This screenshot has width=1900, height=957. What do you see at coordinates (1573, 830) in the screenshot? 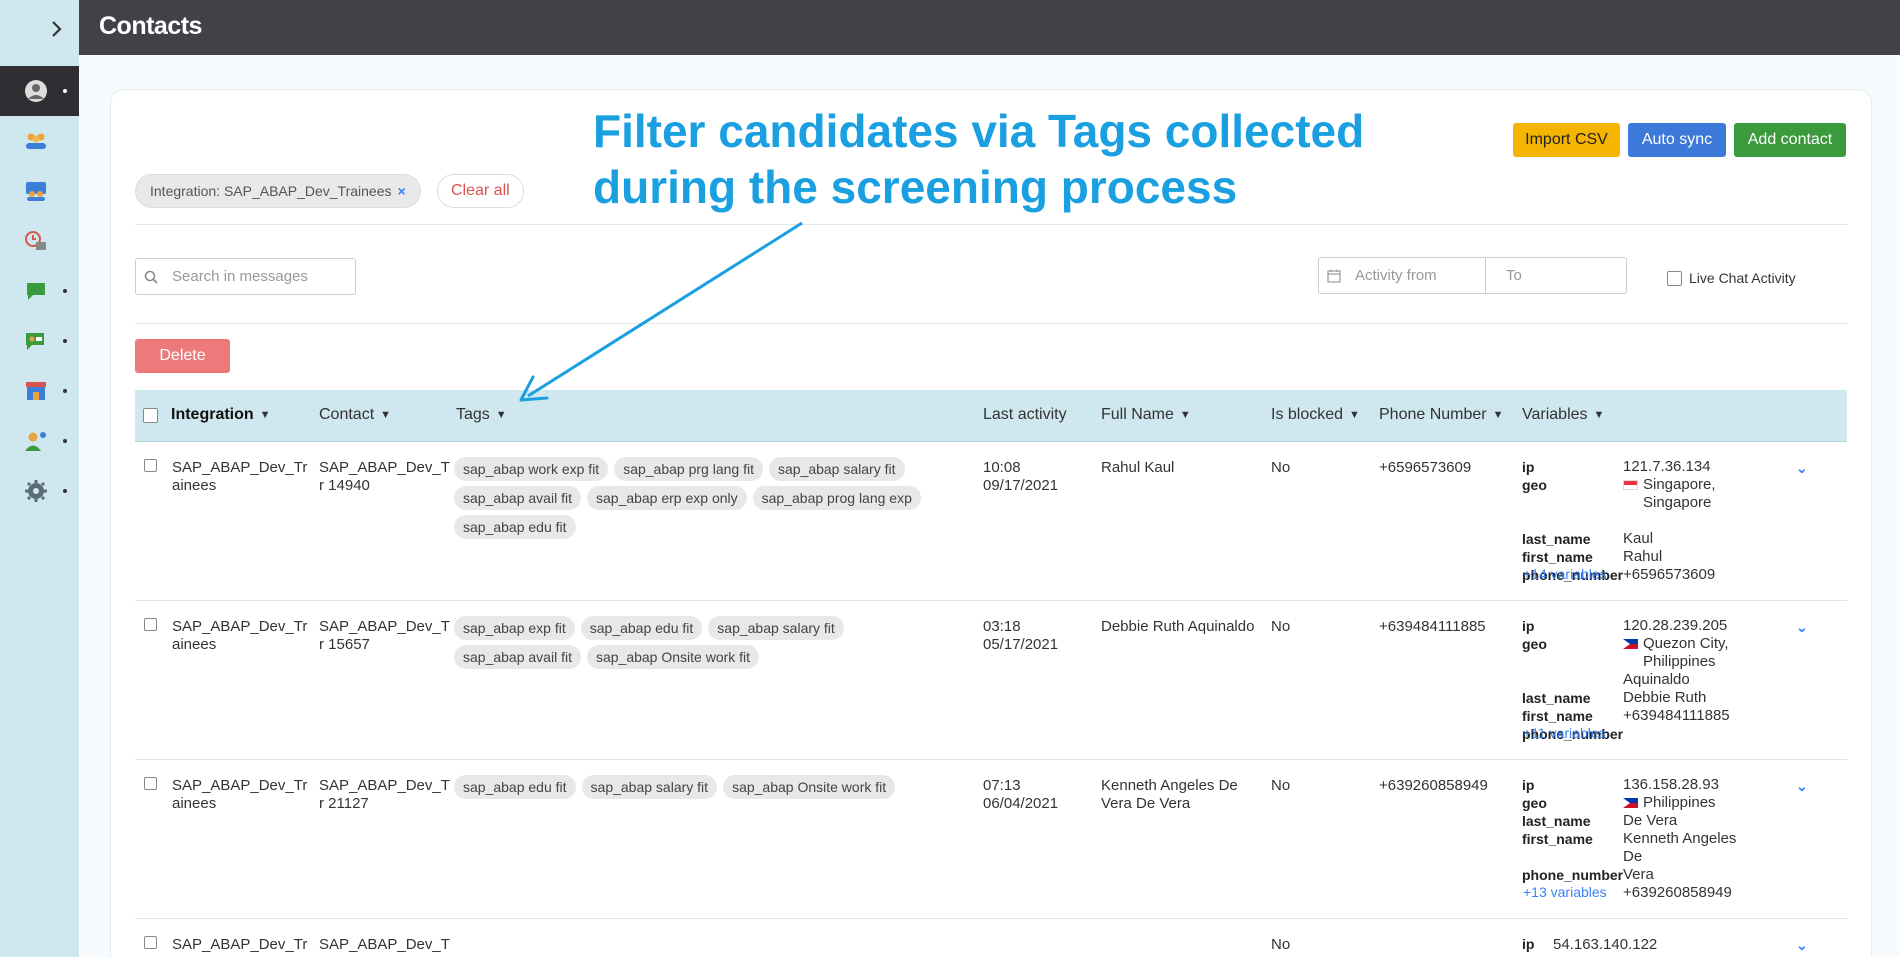
I see `variable-keys: ip geo last_name first_name phone_number` at bounding box center [1573, 830].